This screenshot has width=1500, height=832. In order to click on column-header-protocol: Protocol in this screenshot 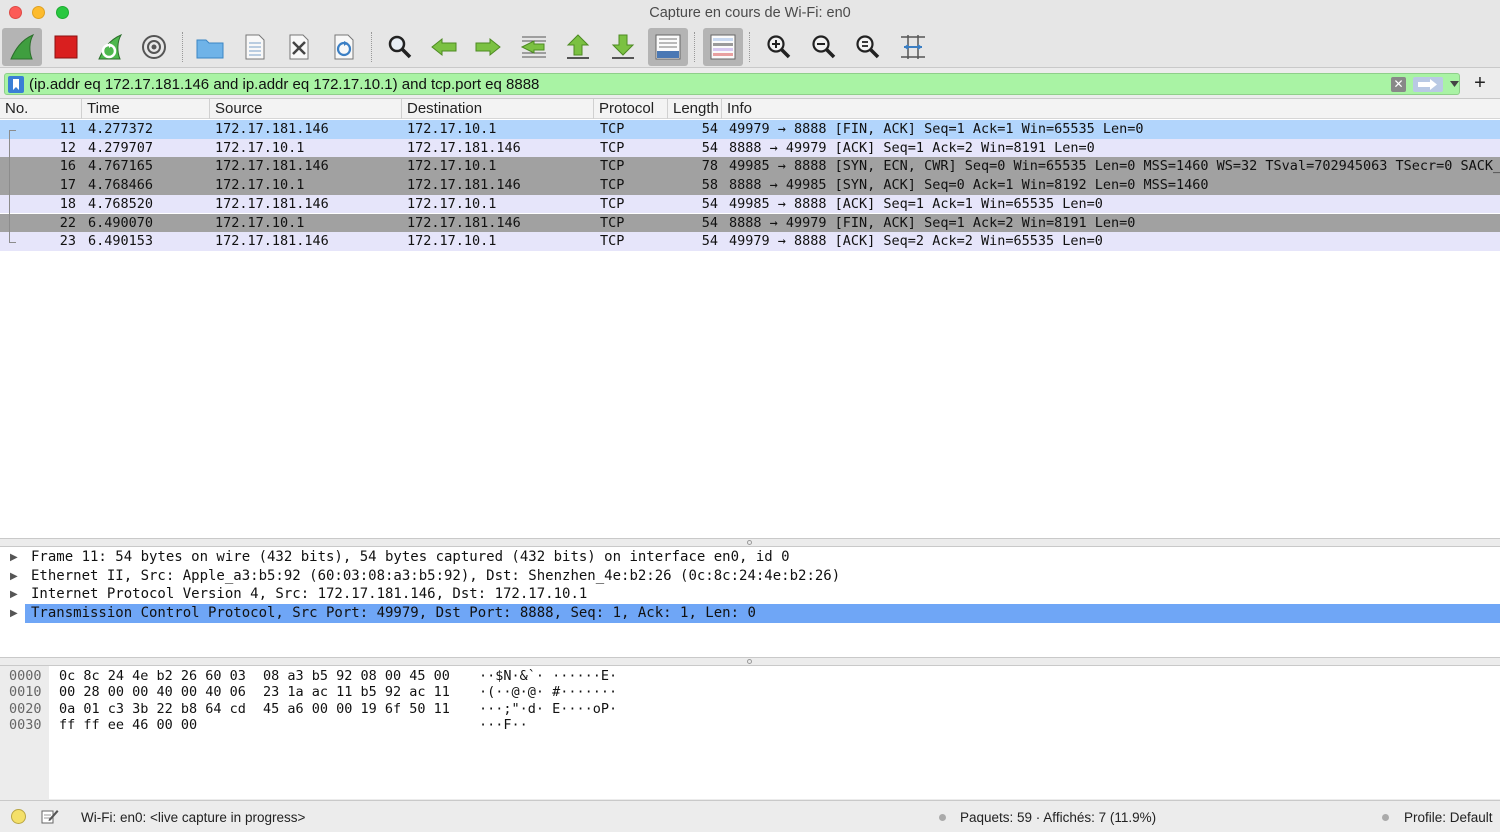, I will do `click(631, 109)`.